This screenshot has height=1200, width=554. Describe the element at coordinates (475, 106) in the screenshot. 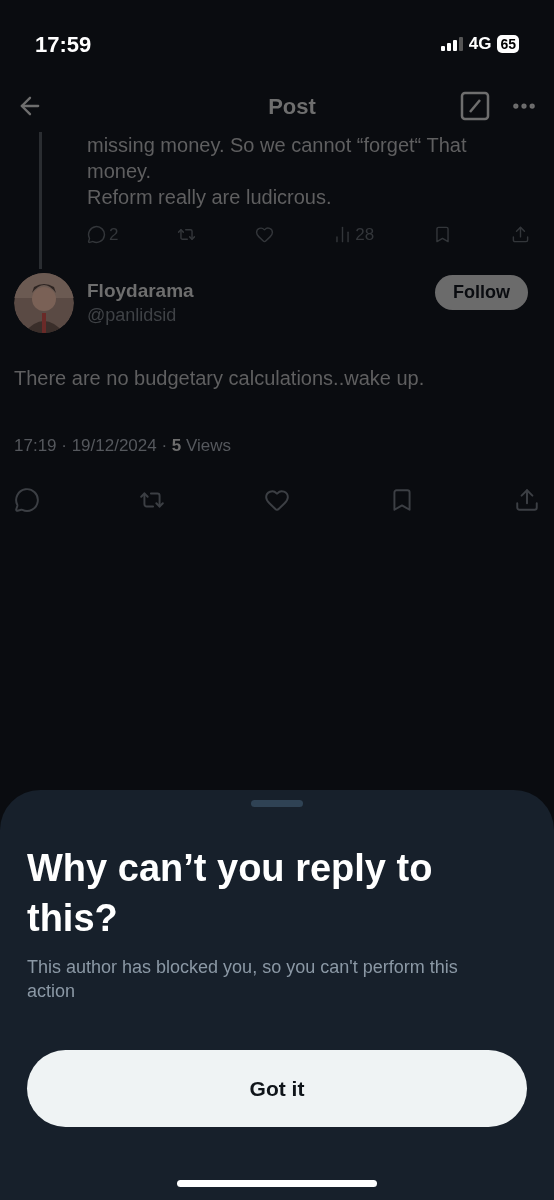

I see `slash-square-icon` at that location.